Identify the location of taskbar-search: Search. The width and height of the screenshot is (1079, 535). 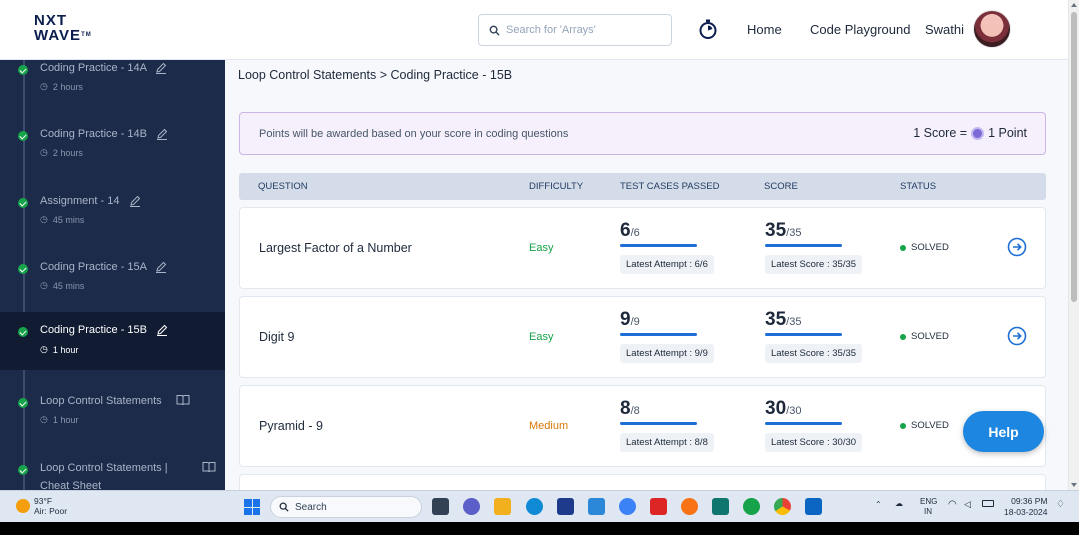
(346, 507).